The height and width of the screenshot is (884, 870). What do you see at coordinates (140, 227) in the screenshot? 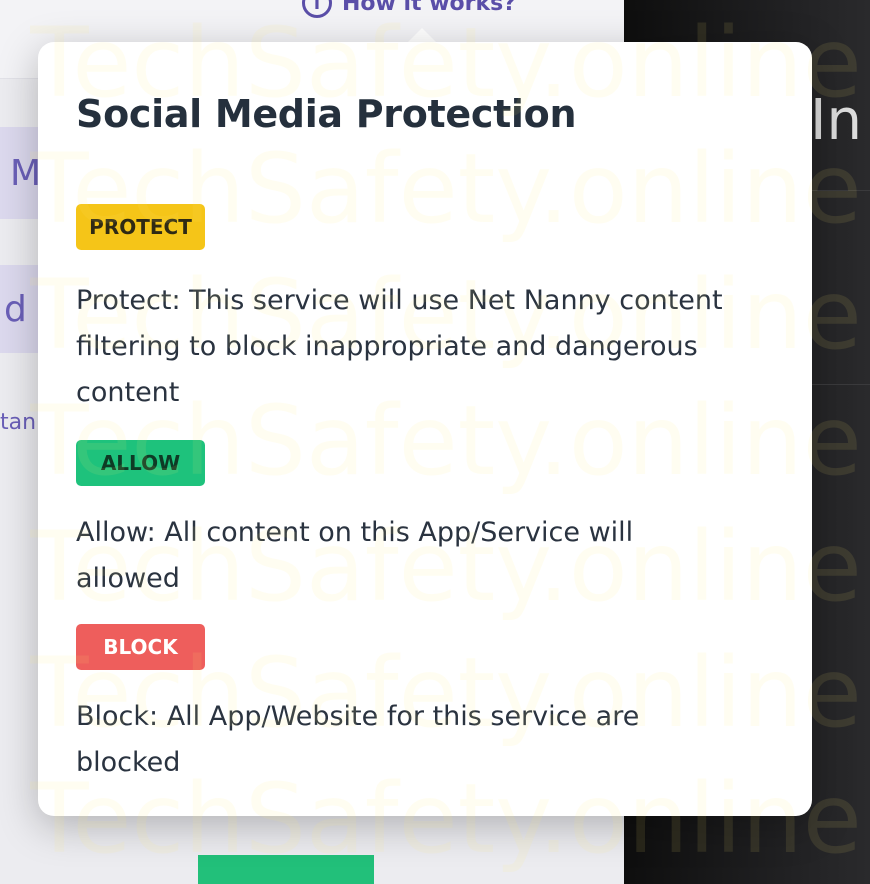
I see `protect-badge: PROTECT` at bounding box center [140, 227].